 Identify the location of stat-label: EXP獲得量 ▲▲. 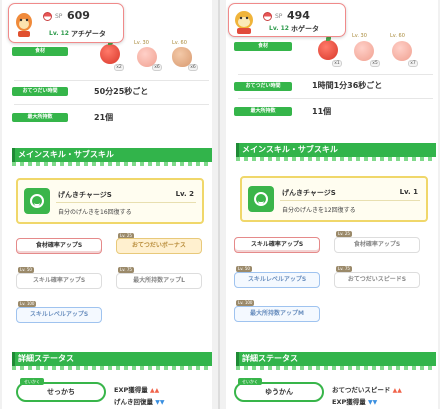
(136, 389).